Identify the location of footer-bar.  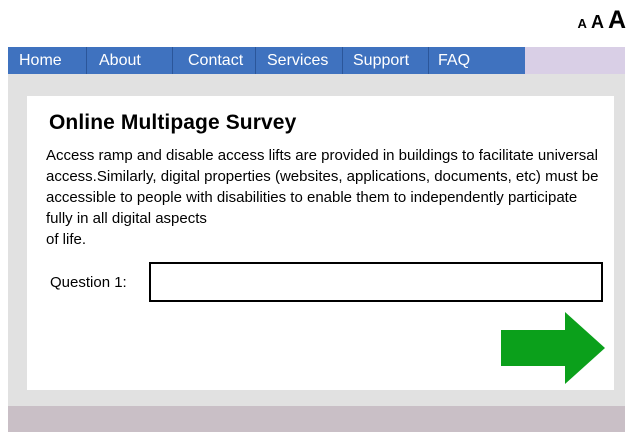
(316, 419).